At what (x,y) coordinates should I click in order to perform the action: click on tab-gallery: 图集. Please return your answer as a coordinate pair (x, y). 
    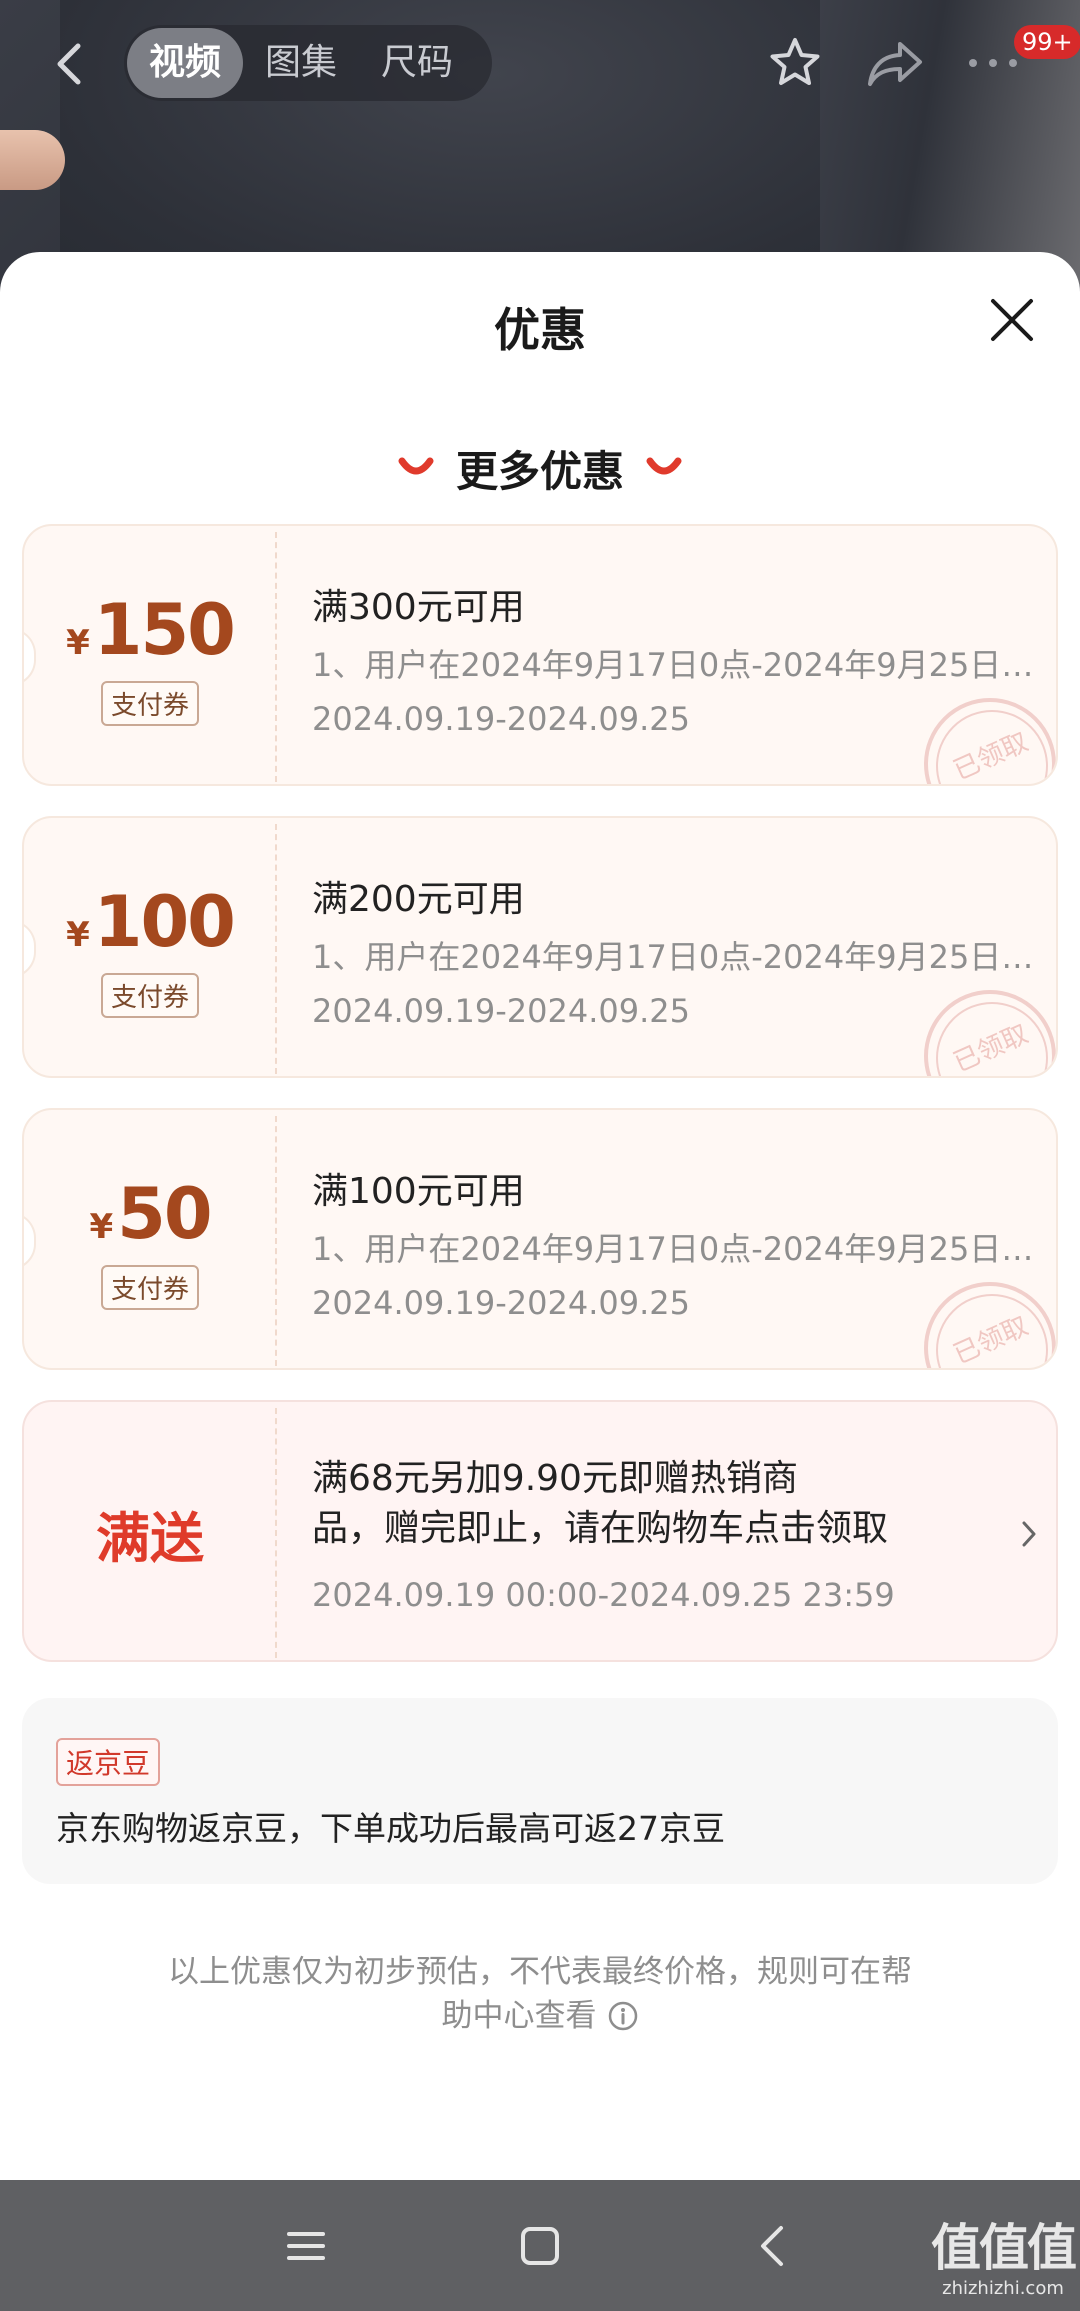
    Looking at the image, I should click on (301, 63).